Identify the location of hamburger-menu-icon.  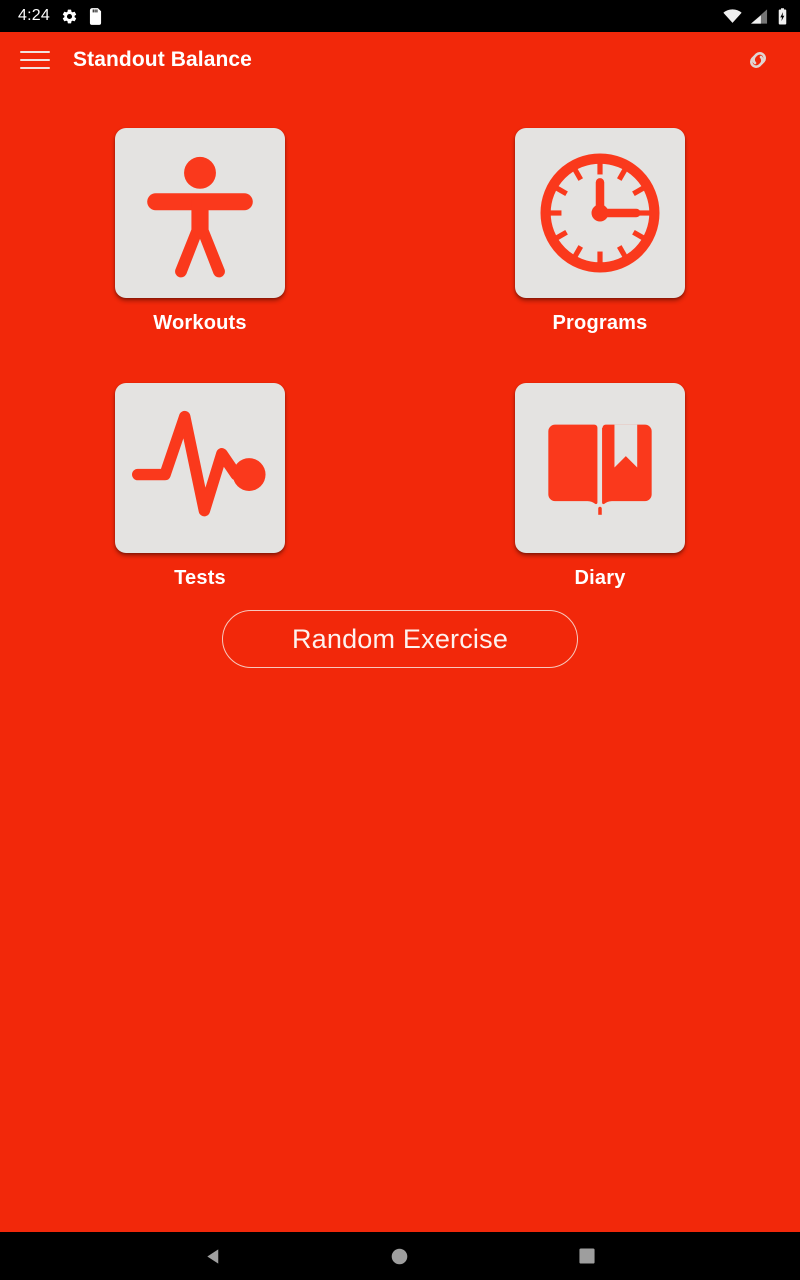
(35, 60).